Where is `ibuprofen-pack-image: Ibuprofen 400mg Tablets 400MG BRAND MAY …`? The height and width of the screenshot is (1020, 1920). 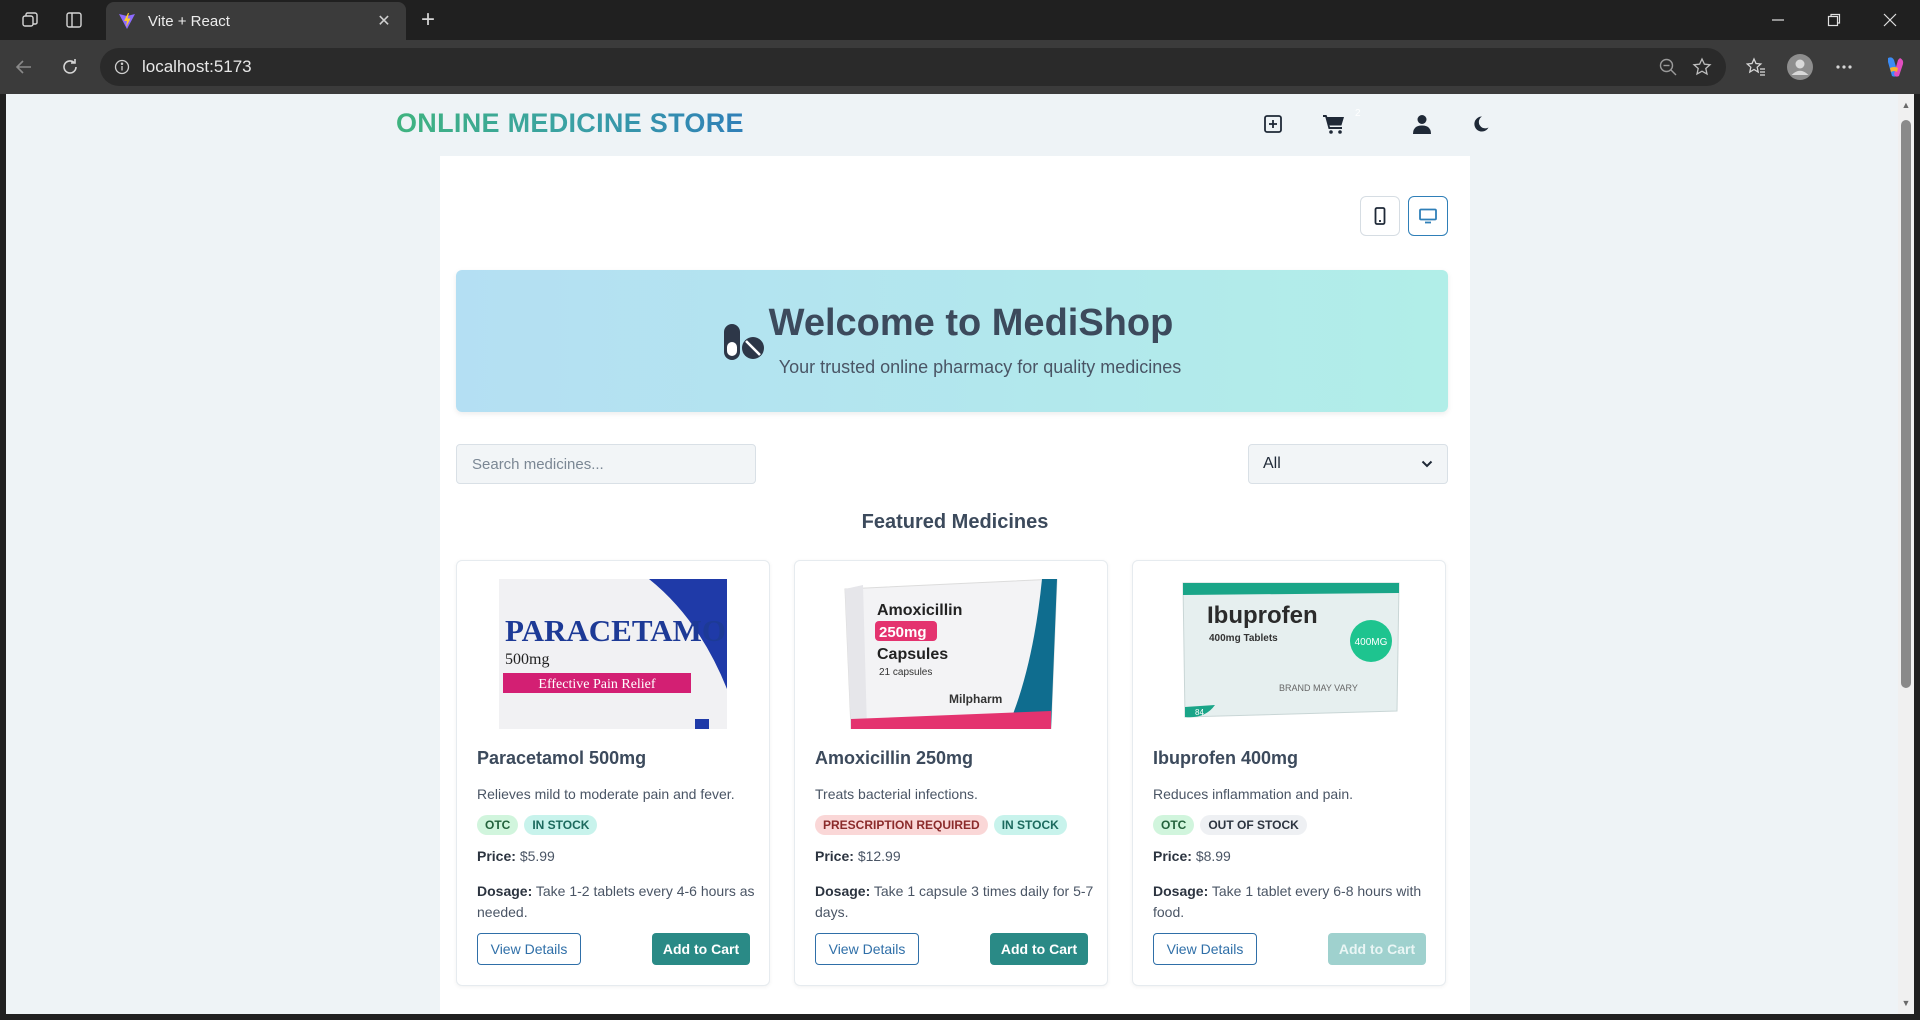
ibuprofen-pack-image: Ibuprofen 400mg Tablets 400MG BRAND MAY … is located at coordinates (1289, 654).